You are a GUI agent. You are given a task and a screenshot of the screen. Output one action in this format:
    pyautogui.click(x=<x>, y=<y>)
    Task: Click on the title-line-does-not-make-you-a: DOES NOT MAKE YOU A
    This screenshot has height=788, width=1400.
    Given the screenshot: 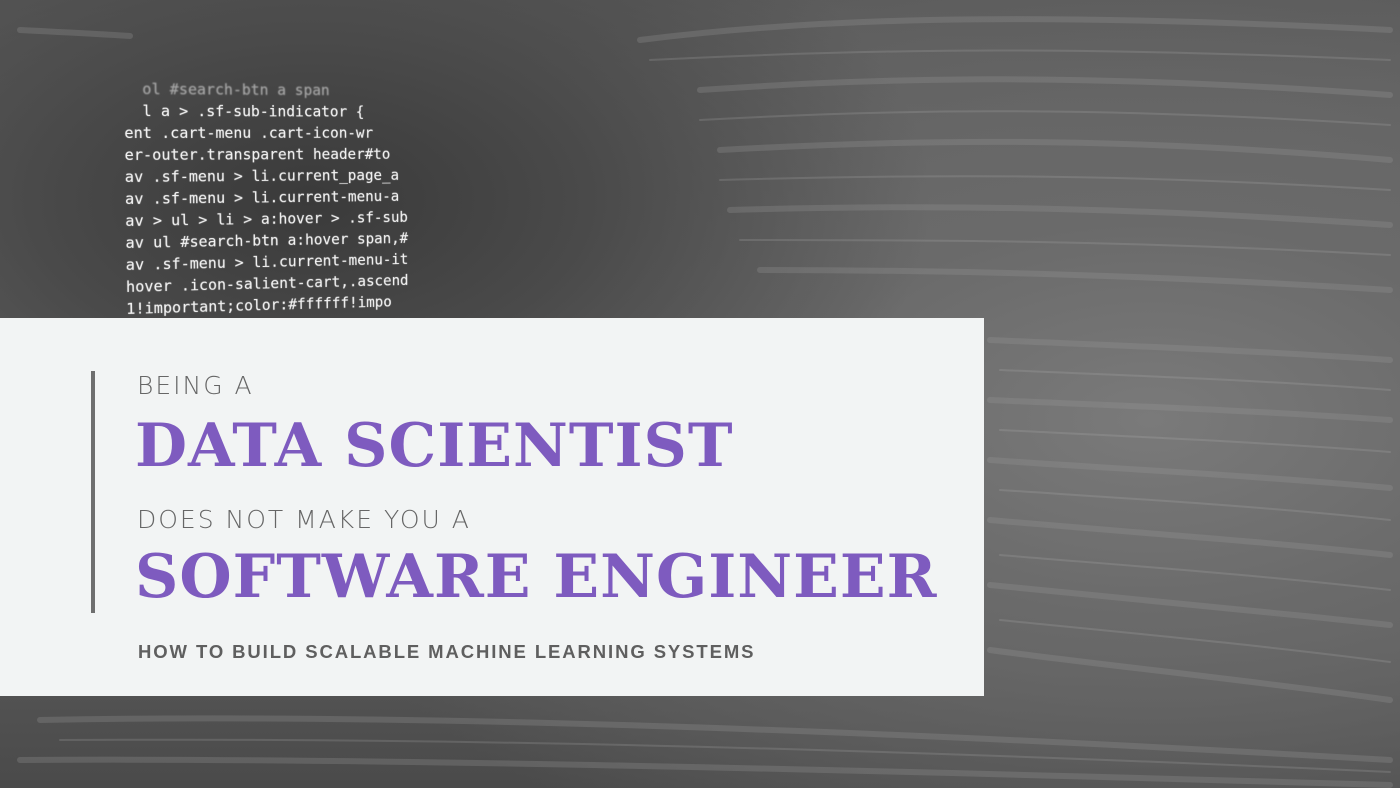 What is the action you would take?
    pyautogui.click(x=304, y=519)
    